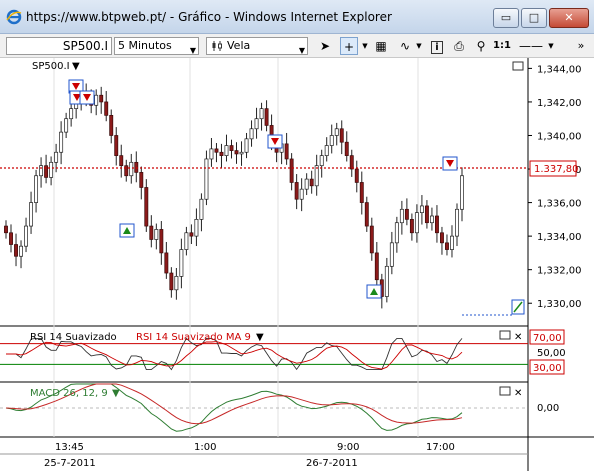 The height and width of the screenshot is (471, 594). I want to click on toolbar-overflow-button: », so click(581, 46).